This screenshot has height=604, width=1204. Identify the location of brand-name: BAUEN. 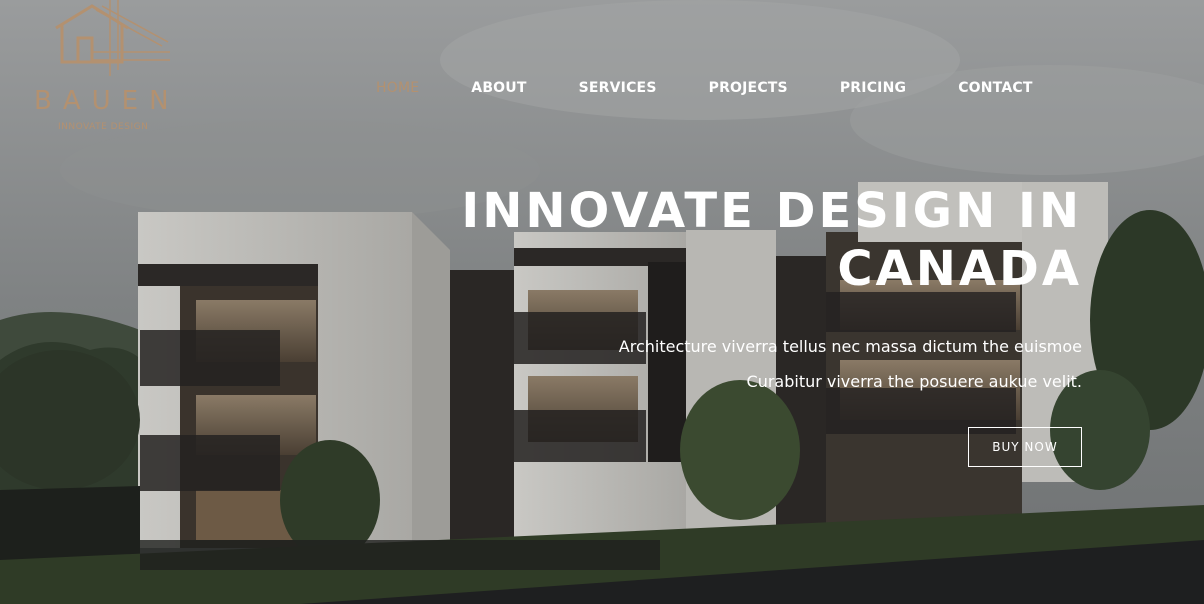
(107, 101).